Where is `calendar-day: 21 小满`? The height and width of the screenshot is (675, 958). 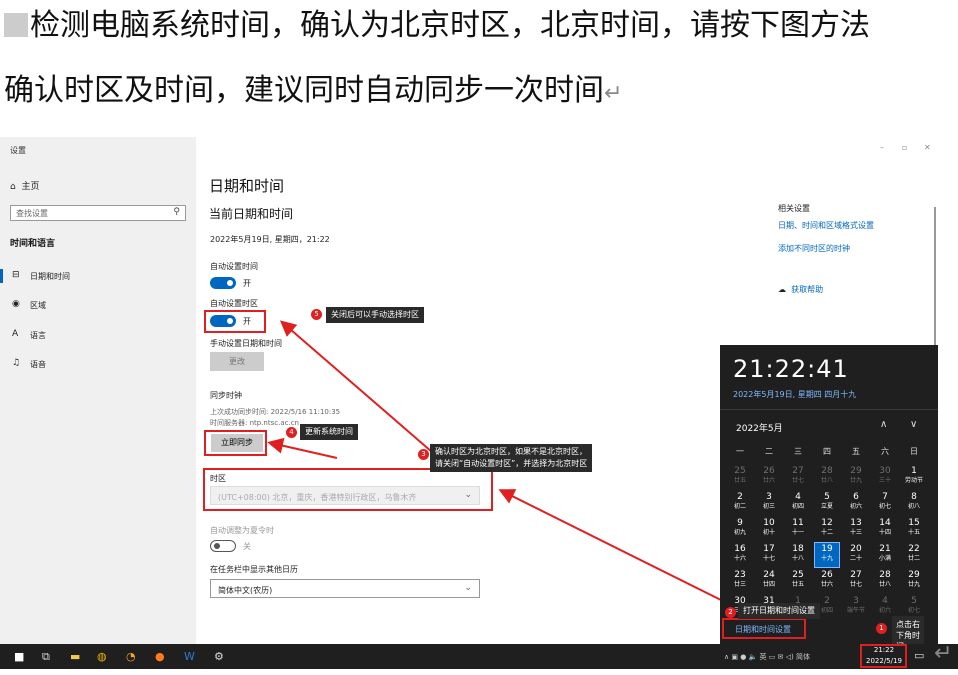 calendar-day: 21 小满 is located at coordinates (885, 555).